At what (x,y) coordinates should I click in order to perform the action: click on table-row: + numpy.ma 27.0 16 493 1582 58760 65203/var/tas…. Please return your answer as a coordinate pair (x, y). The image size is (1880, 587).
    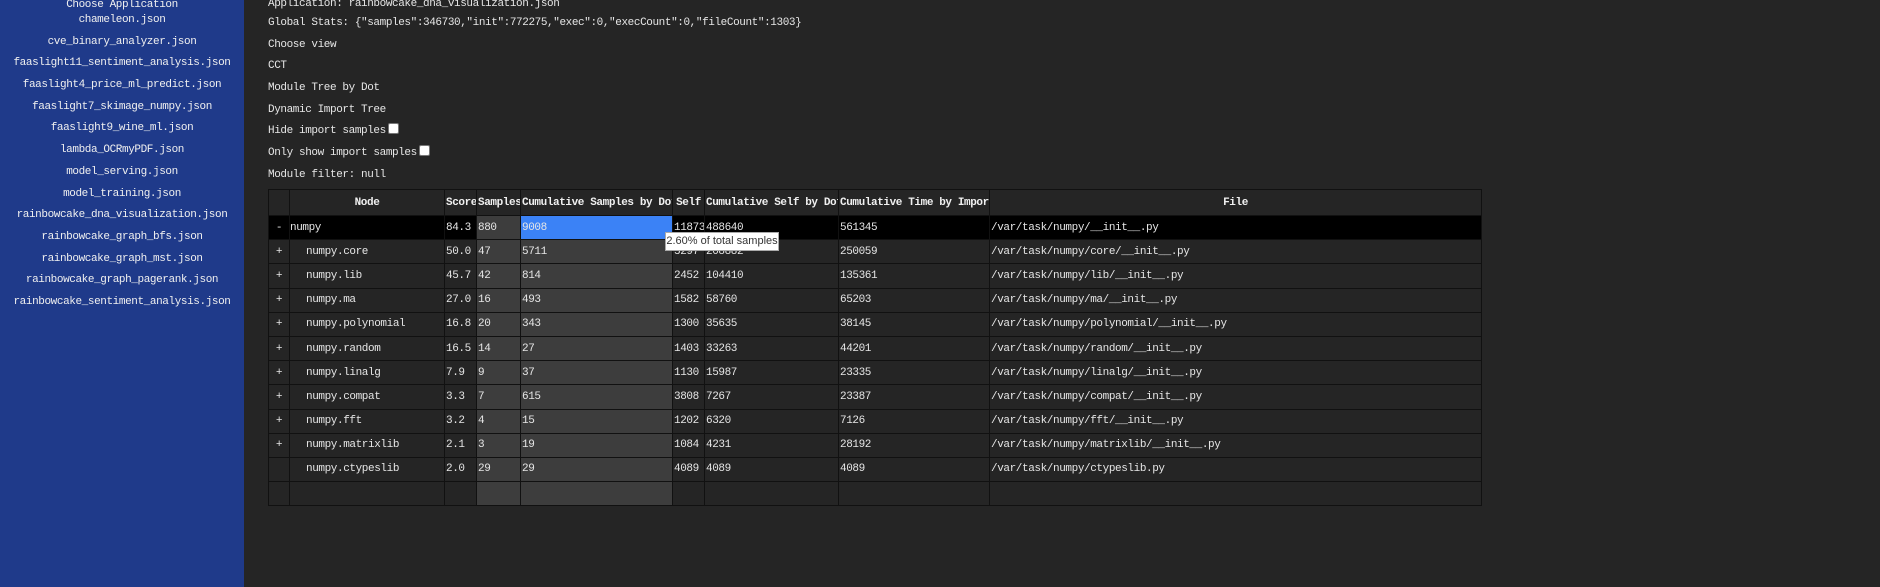
    Looking at the image, I should click on (875, 300).